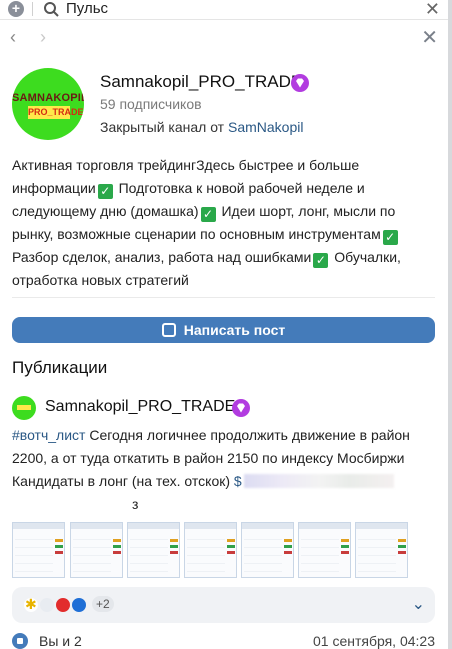 This screenshot has width=452, height=649. I want to click on search-icon, so click(51, 9).